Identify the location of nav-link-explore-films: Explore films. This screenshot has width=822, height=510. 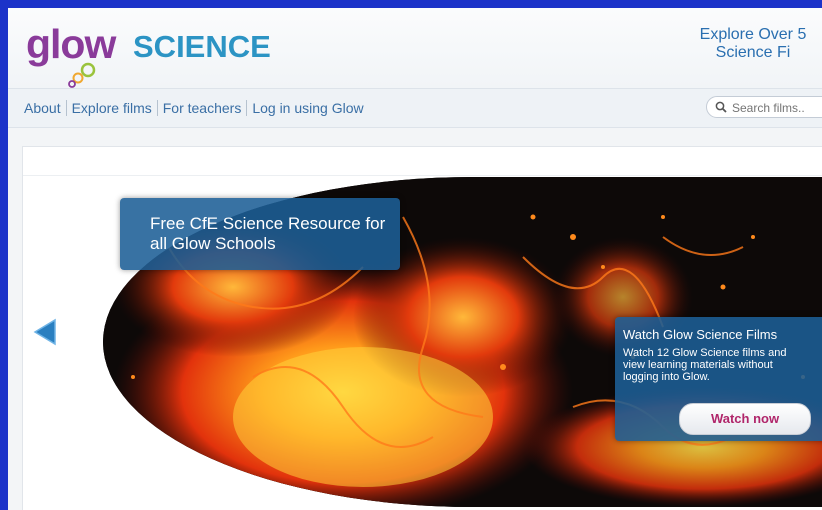
(112, 108).